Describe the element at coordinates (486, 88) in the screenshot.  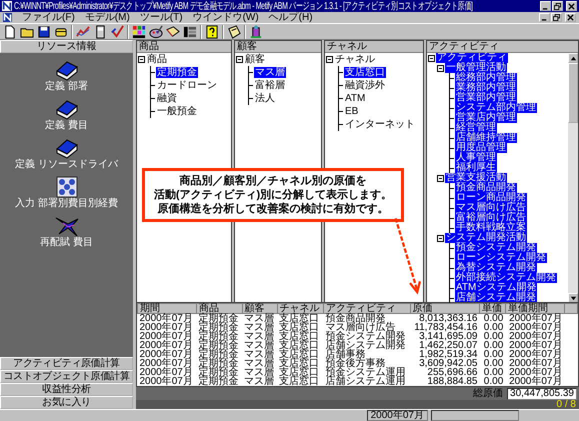
I see `tree-item: 業務部内管理` at that location.